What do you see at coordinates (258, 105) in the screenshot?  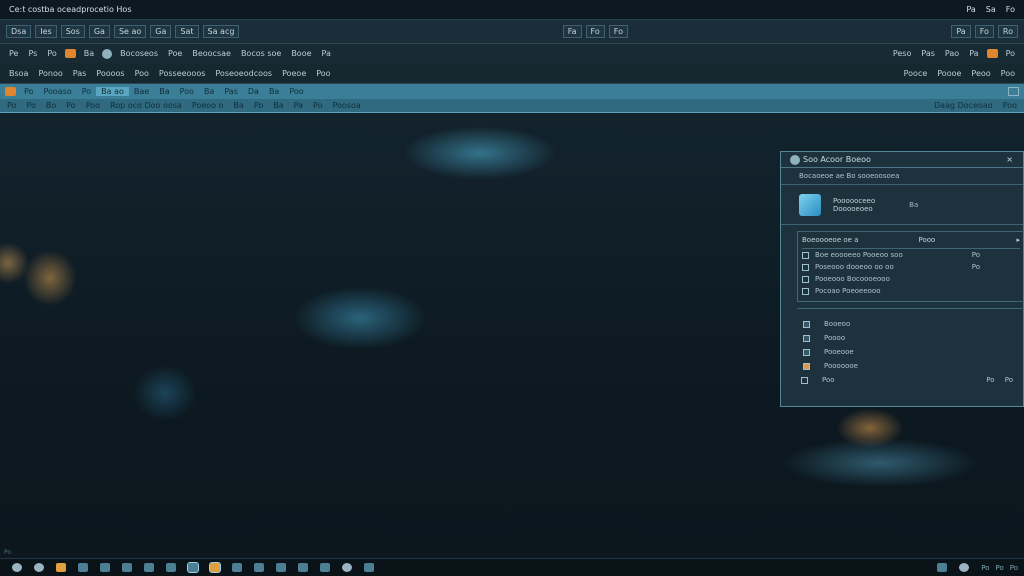 I see `ribbon-item-9: Po` at bounding box center [258, 105].